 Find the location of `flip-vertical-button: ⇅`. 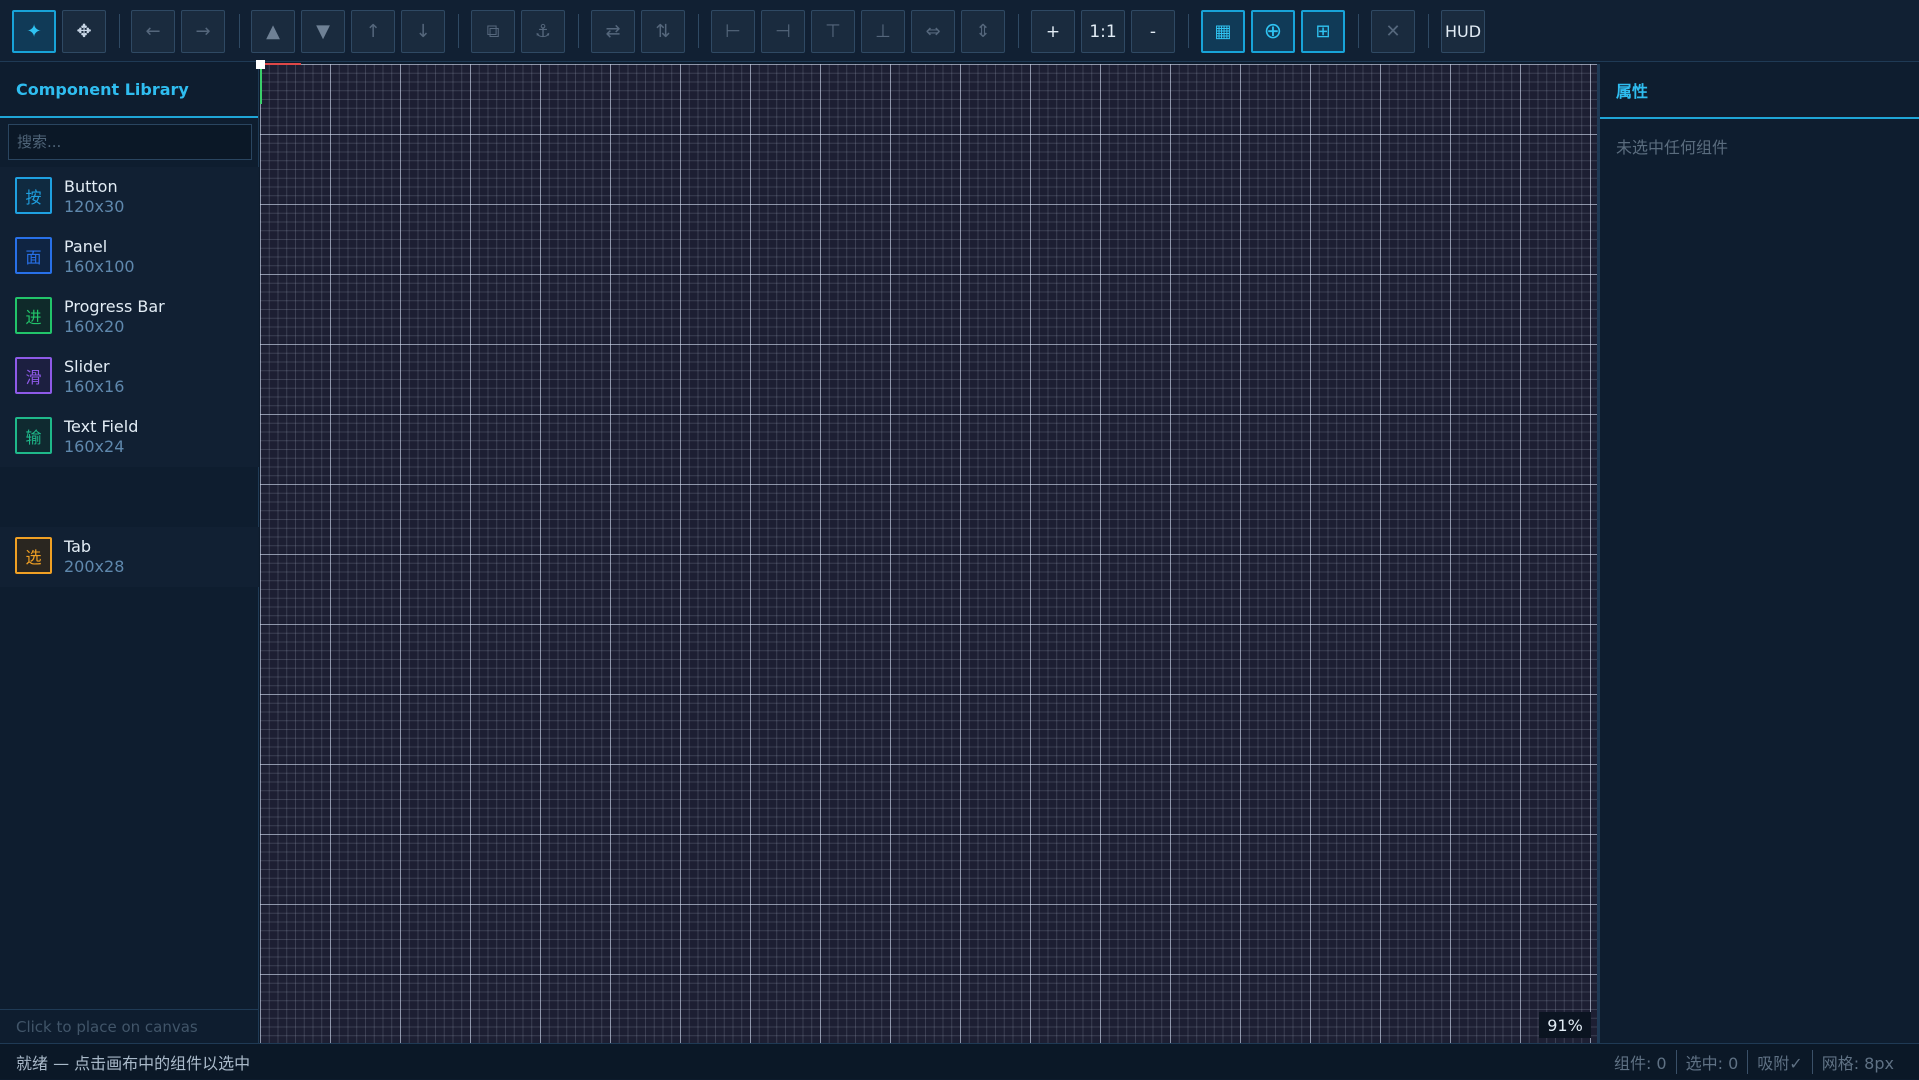

flip-vertical-button: ⇅ is located at coordinates (663, 31).